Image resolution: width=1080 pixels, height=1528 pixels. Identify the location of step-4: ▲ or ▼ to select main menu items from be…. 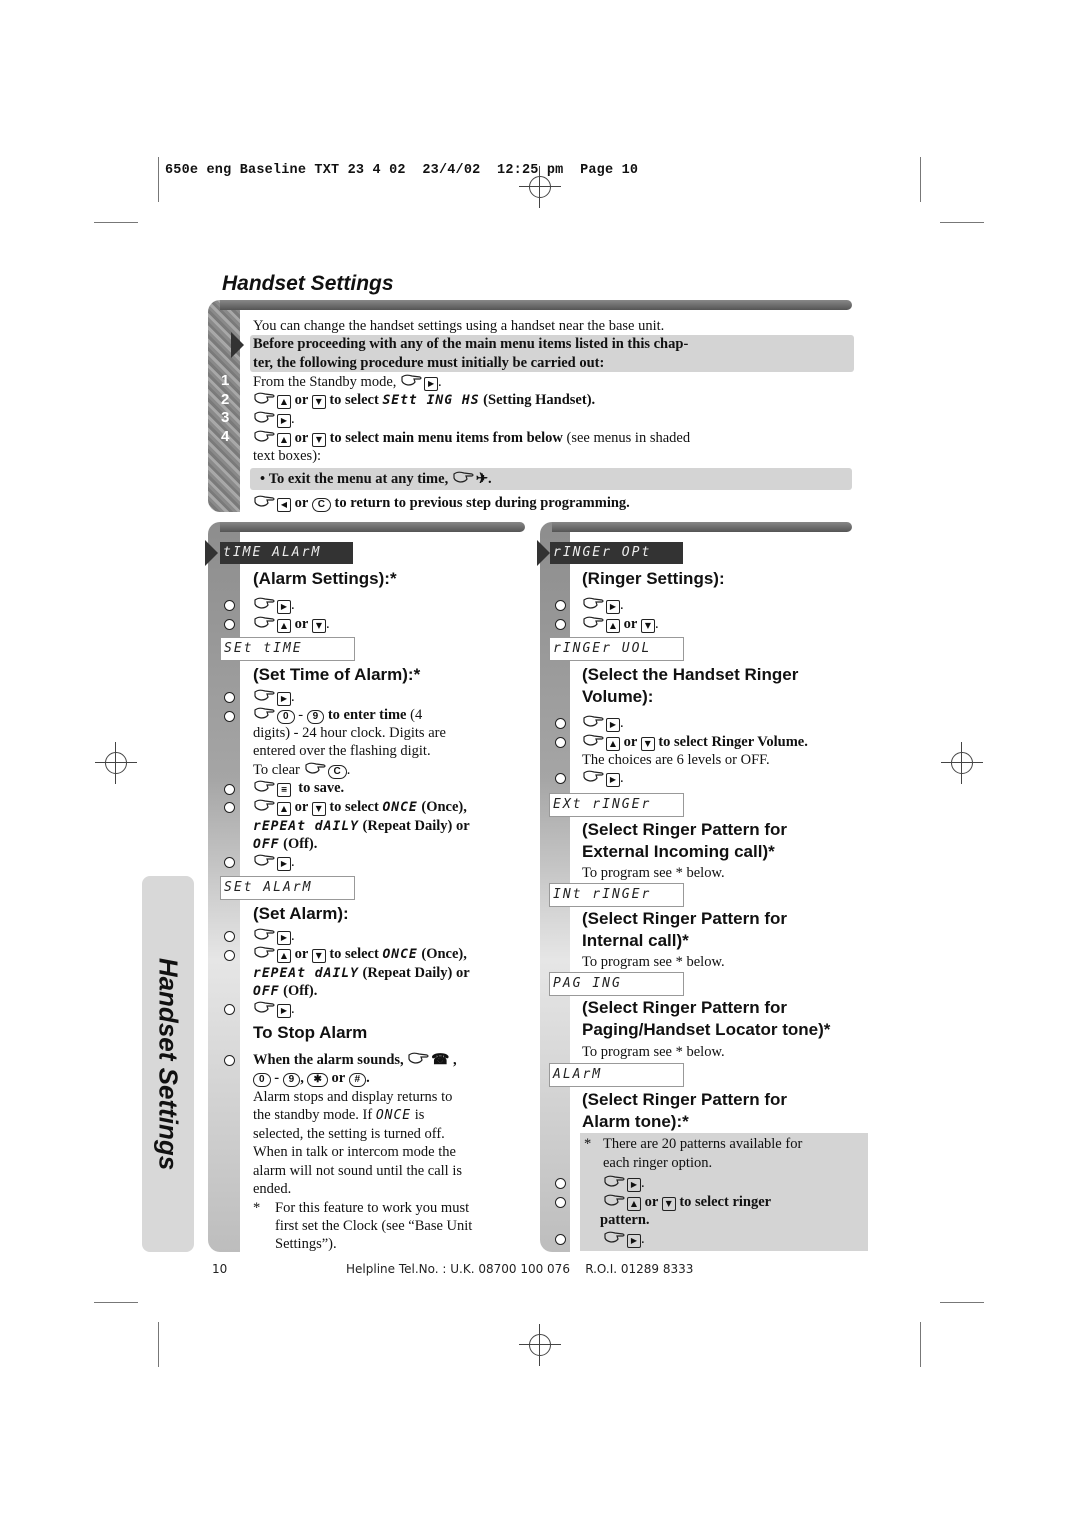
(471, 438).